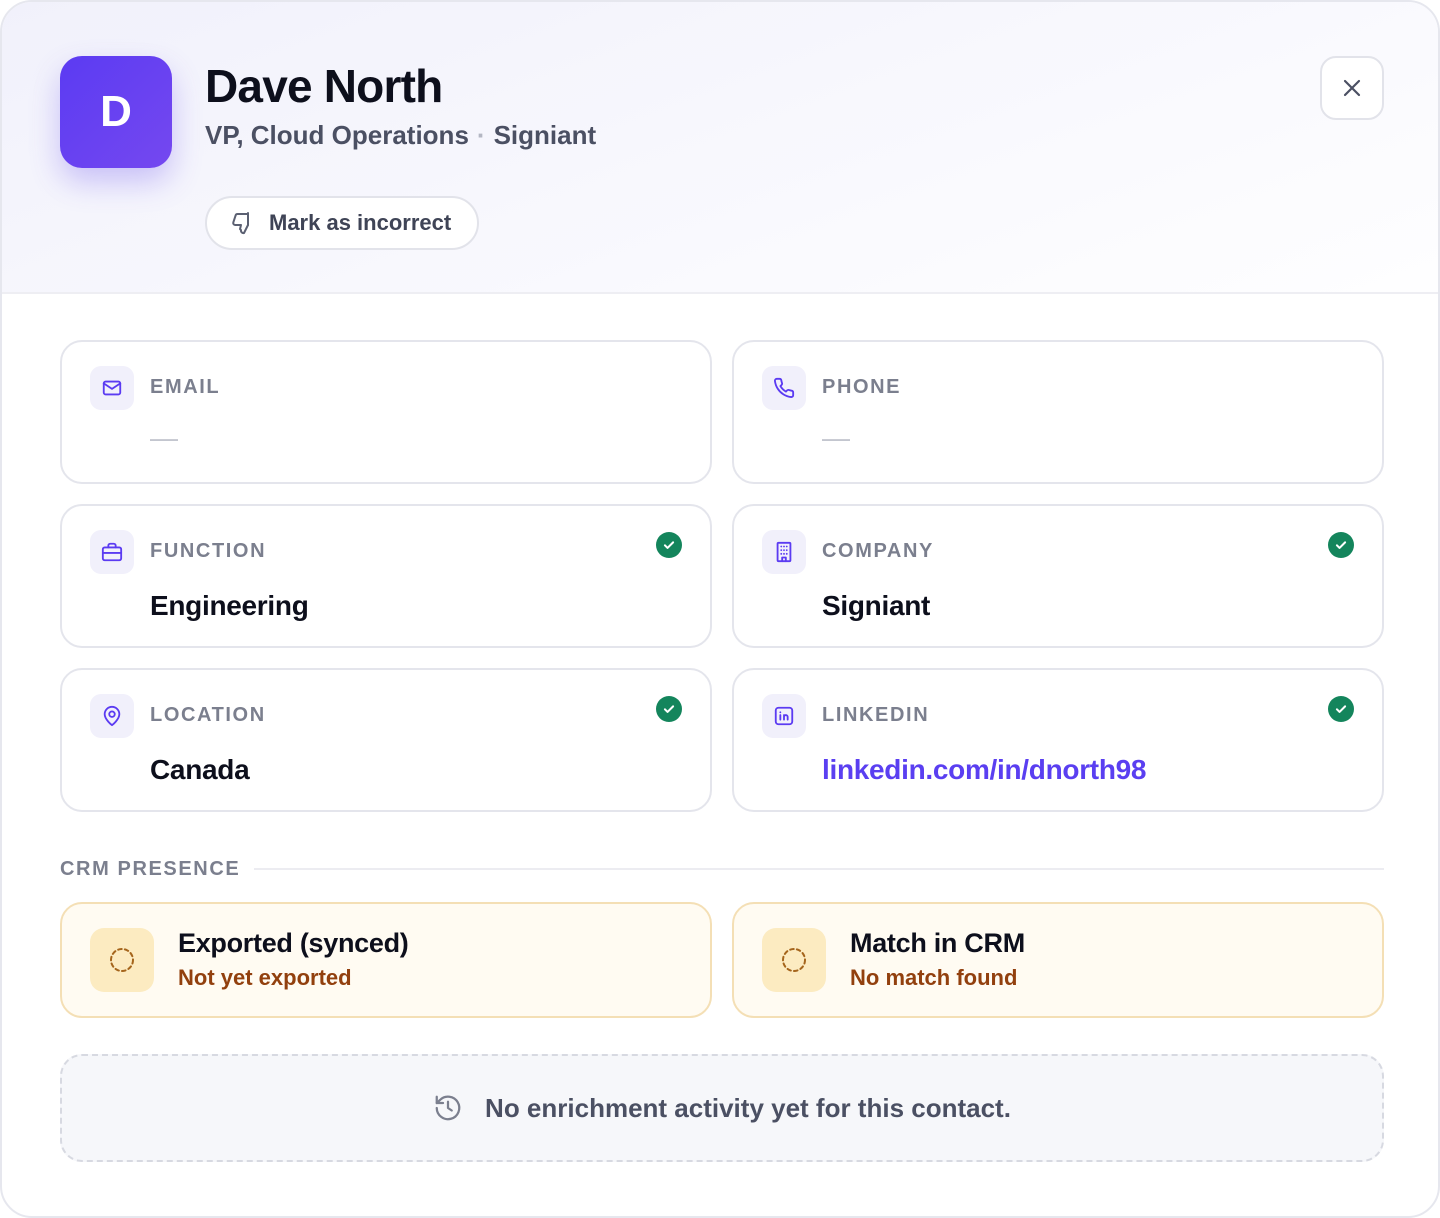 The image size is (1440, 1218). Describe the element at coordinates (200, 769) in the screenshot. I see `location-value: Canada` at that location.